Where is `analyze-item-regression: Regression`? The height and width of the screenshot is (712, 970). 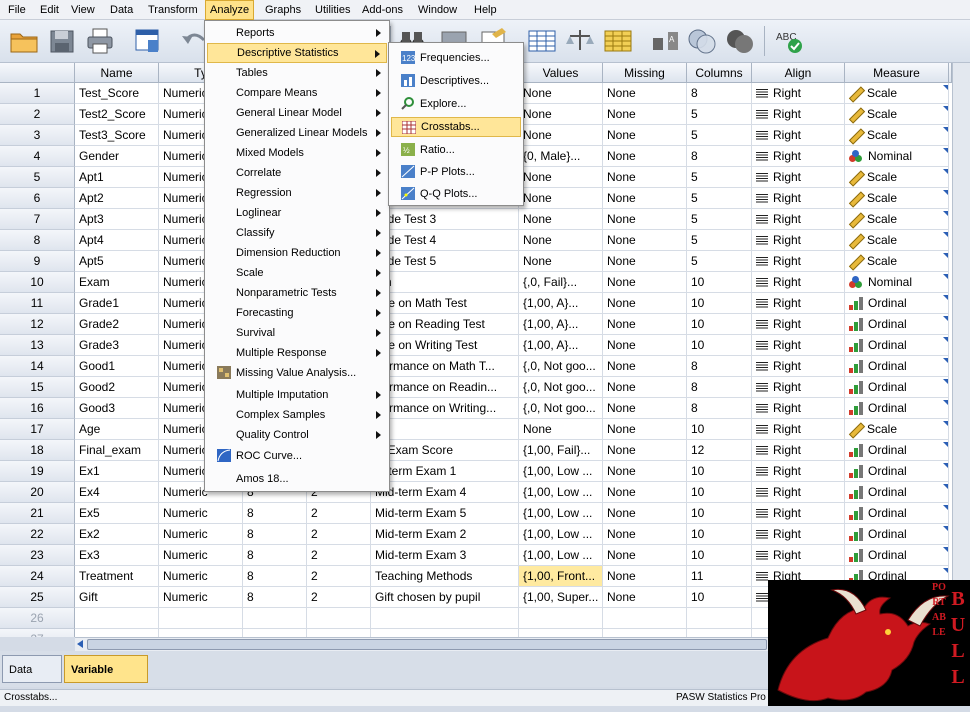
analyze-item-regression: Regression is located at coordinates (297, 193).